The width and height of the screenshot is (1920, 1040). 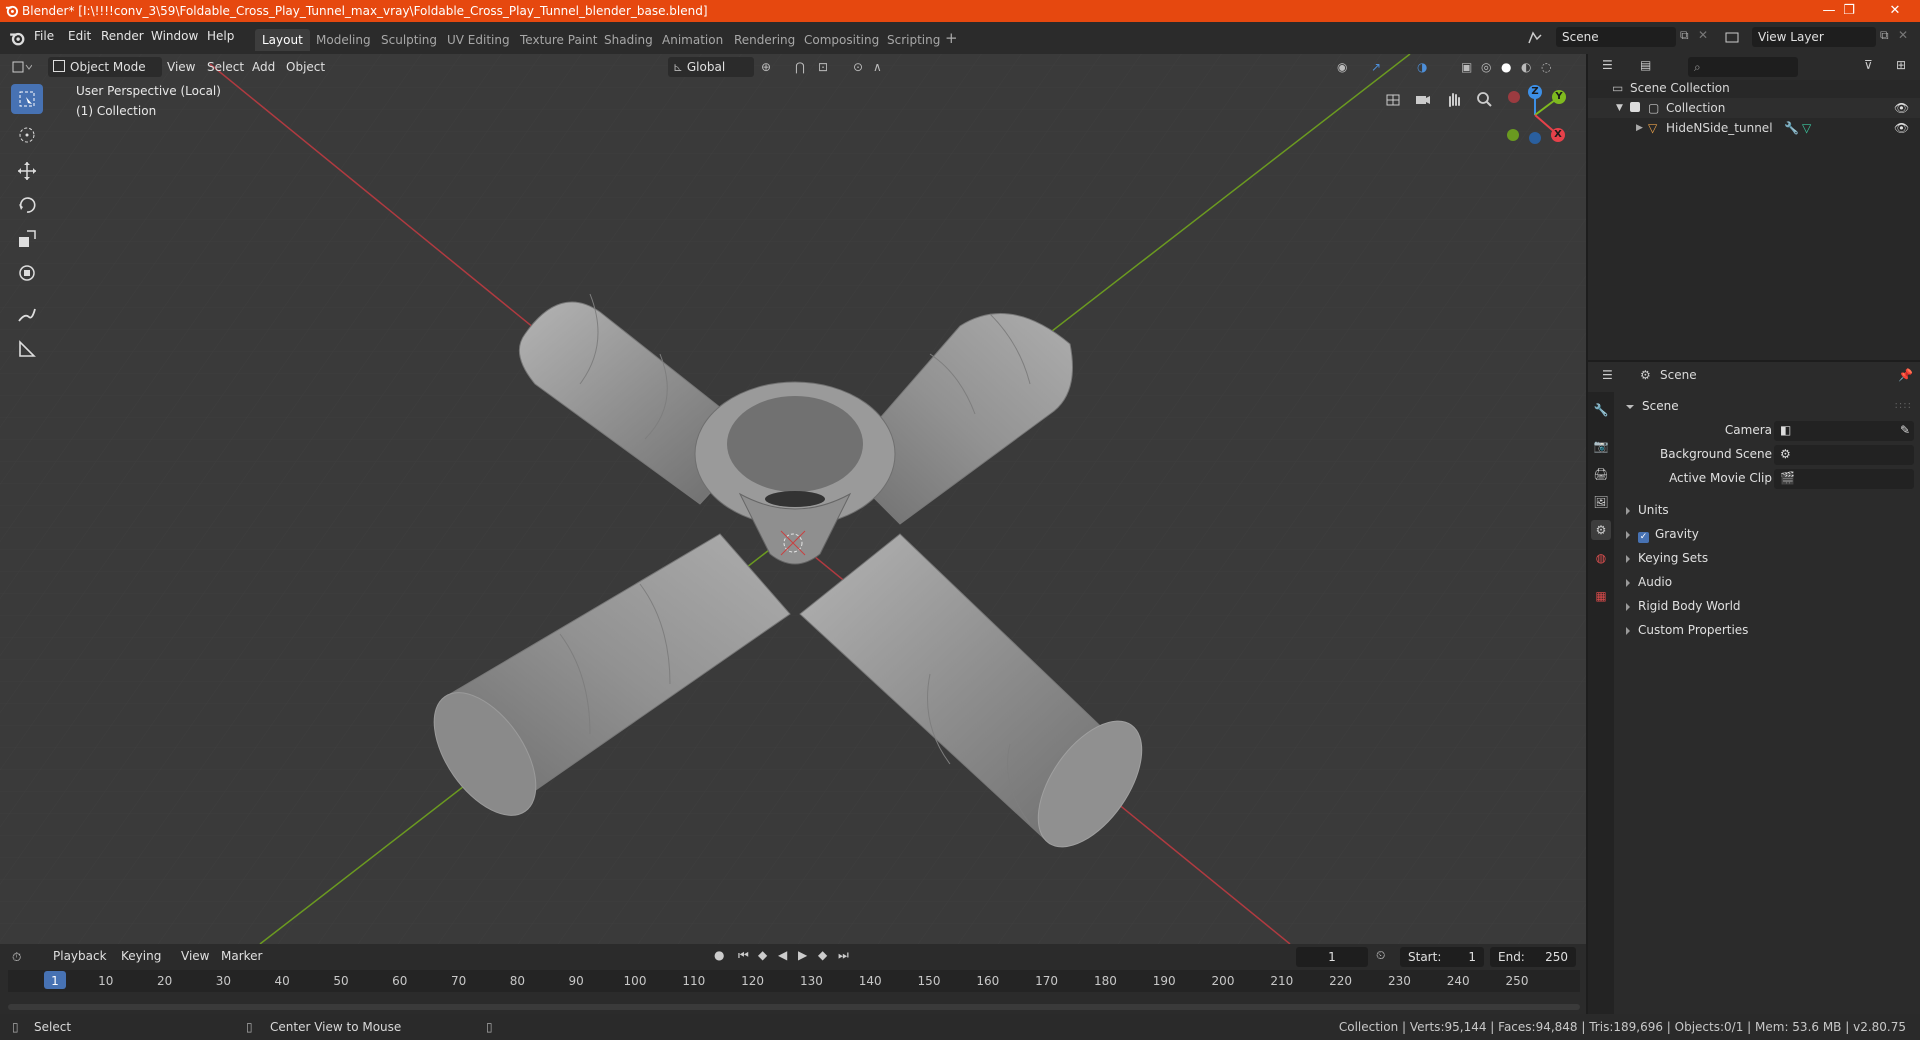 What do you see at coordinates (225, 67) in the screenshot?
I see `menu-select: Select` at bounding box center [225, 67].